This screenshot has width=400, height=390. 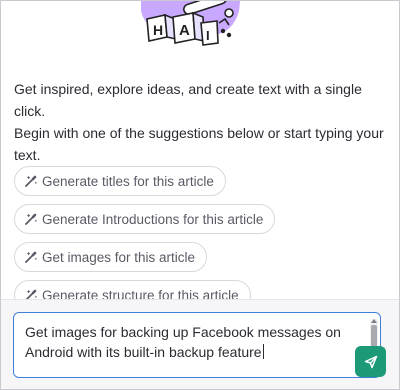 I want to click on block-a: A, so click(x=188, y=27).